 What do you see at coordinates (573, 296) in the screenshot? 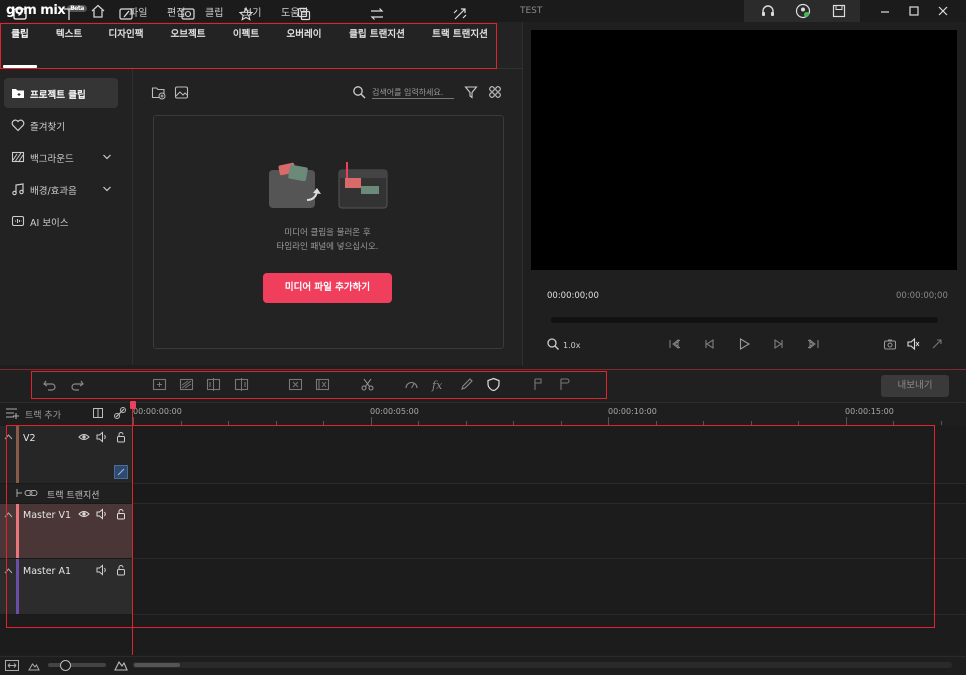
I see `current-timecode: 00:00:00;00` at bounding box center [573, 296].